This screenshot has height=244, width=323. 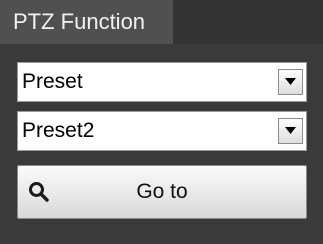 I want to click on goto-button-label: Go to, so click(x=162, y=191).